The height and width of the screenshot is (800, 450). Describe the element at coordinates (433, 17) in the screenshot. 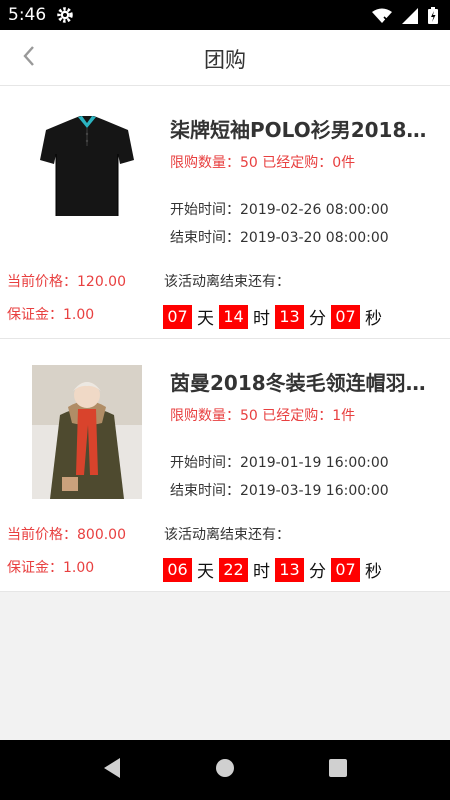

I see `battery-icon` at that location.